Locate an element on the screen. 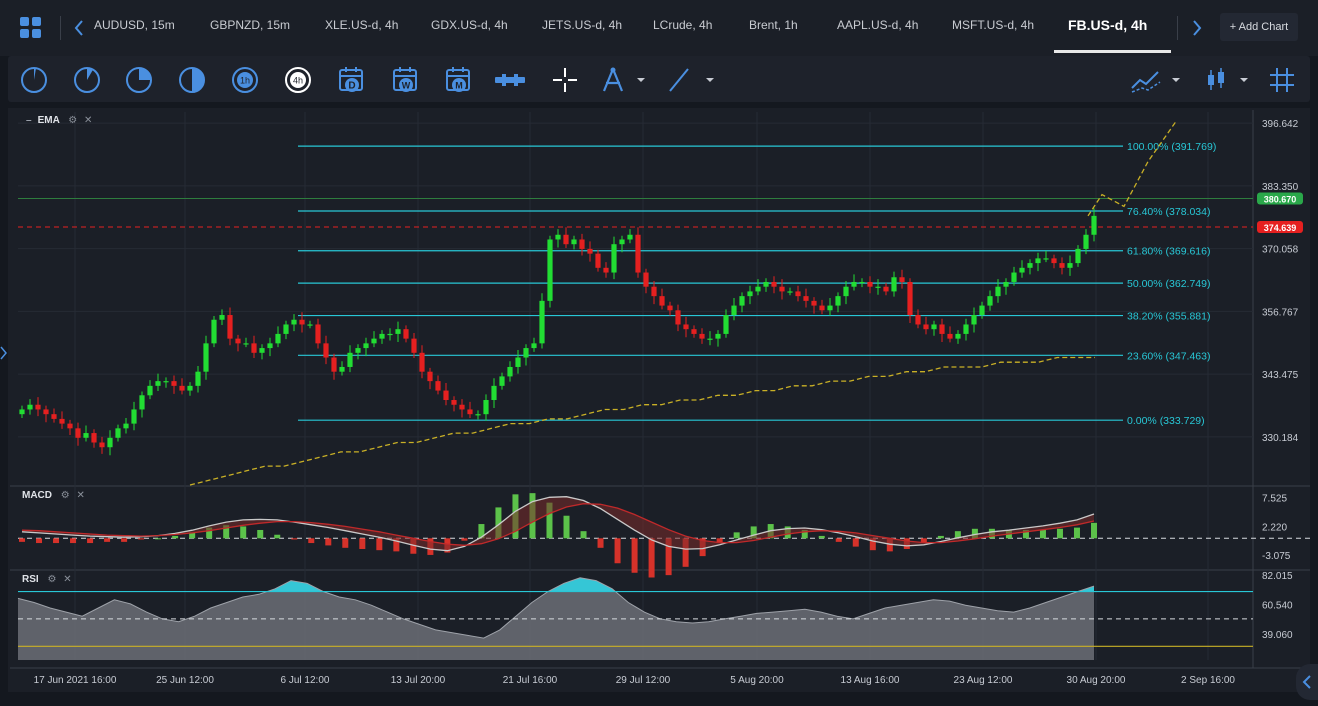 The width and height of the screenshot is (1318, 706). chevron-left-small-icon is located at coordinates (1306, 682).